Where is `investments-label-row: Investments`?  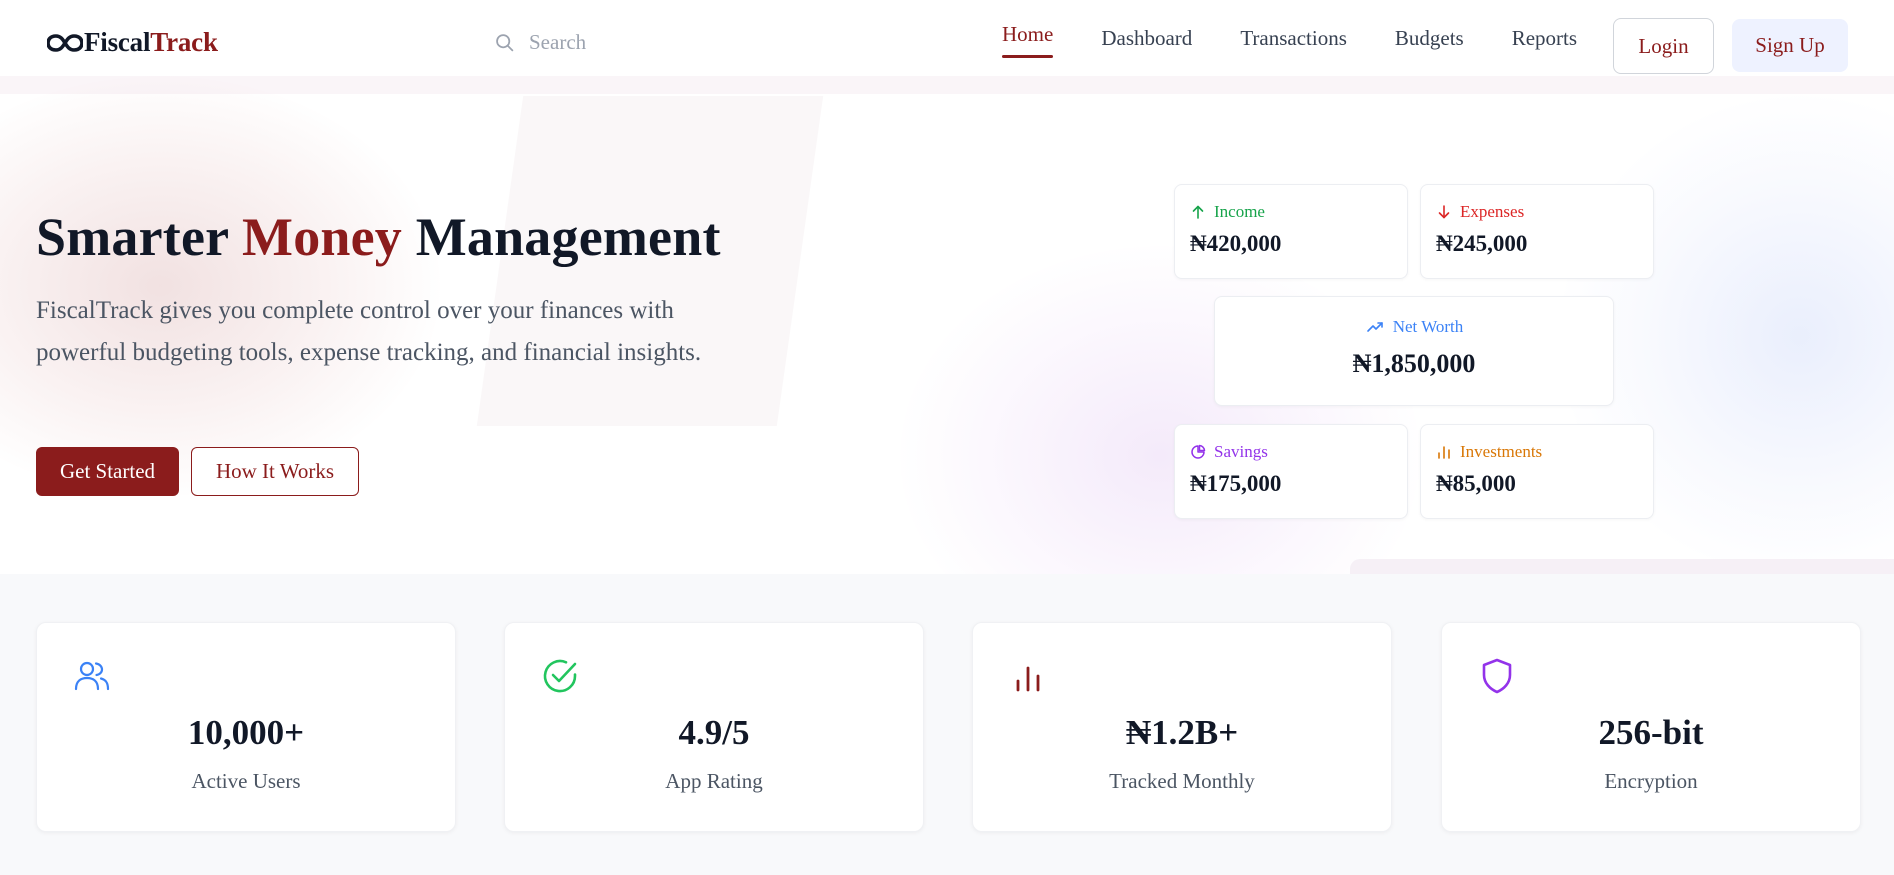 investments-label-row: Investments is located at coordinates (1489, 452).